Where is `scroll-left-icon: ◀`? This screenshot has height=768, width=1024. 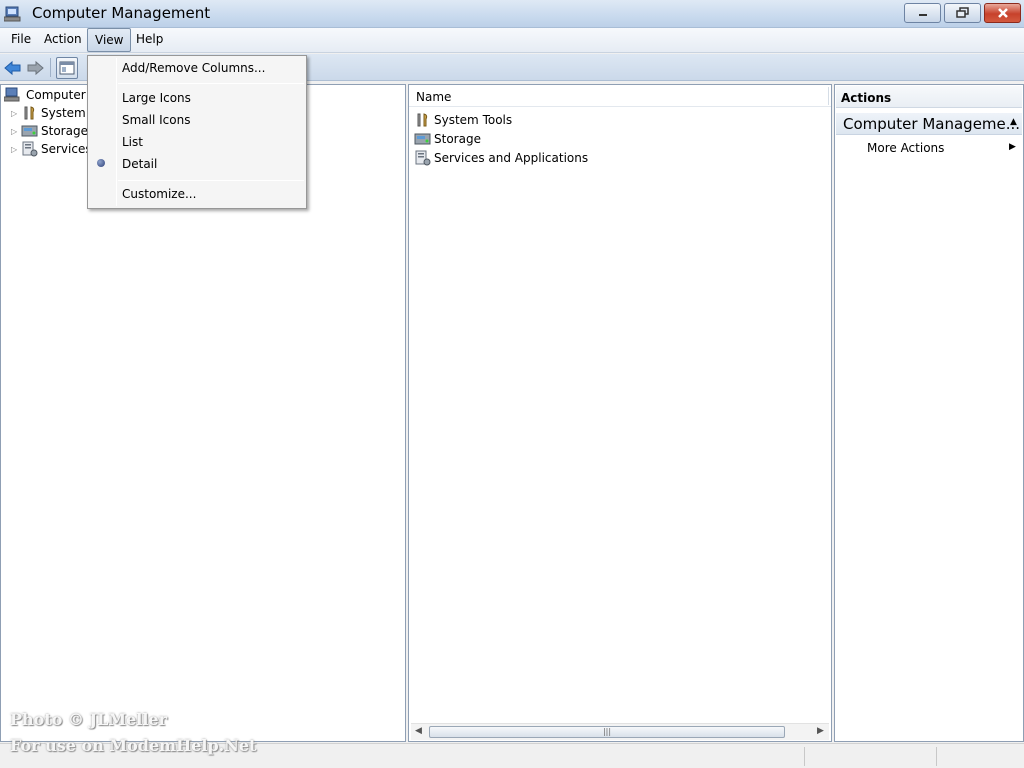 scroll-left-icon: ◀ is located at coordinates (418, 731).